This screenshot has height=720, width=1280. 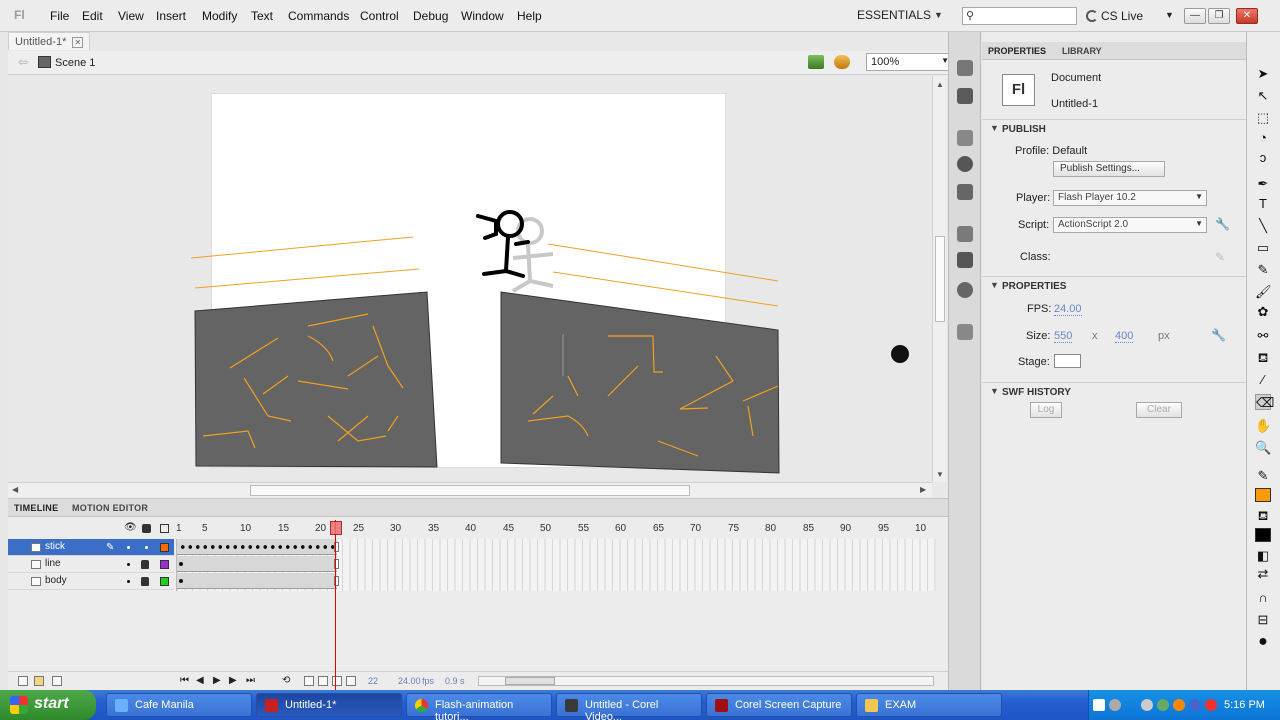 What do you see at coordinates (336, 528) in the screenshot?
I see `playhead-handle` at bounding box center [336, 528].